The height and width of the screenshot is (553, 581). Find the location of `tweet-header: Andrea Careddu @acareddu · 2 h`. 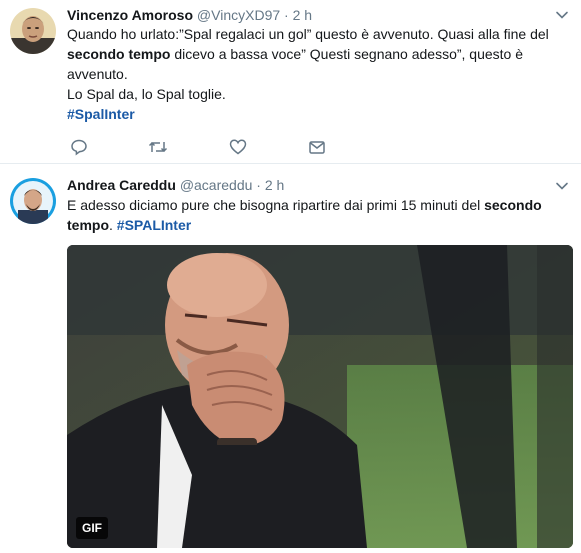

tweet-header: Andrea Careddu @acareddu · 2 h is located at coordinates (175, 185).